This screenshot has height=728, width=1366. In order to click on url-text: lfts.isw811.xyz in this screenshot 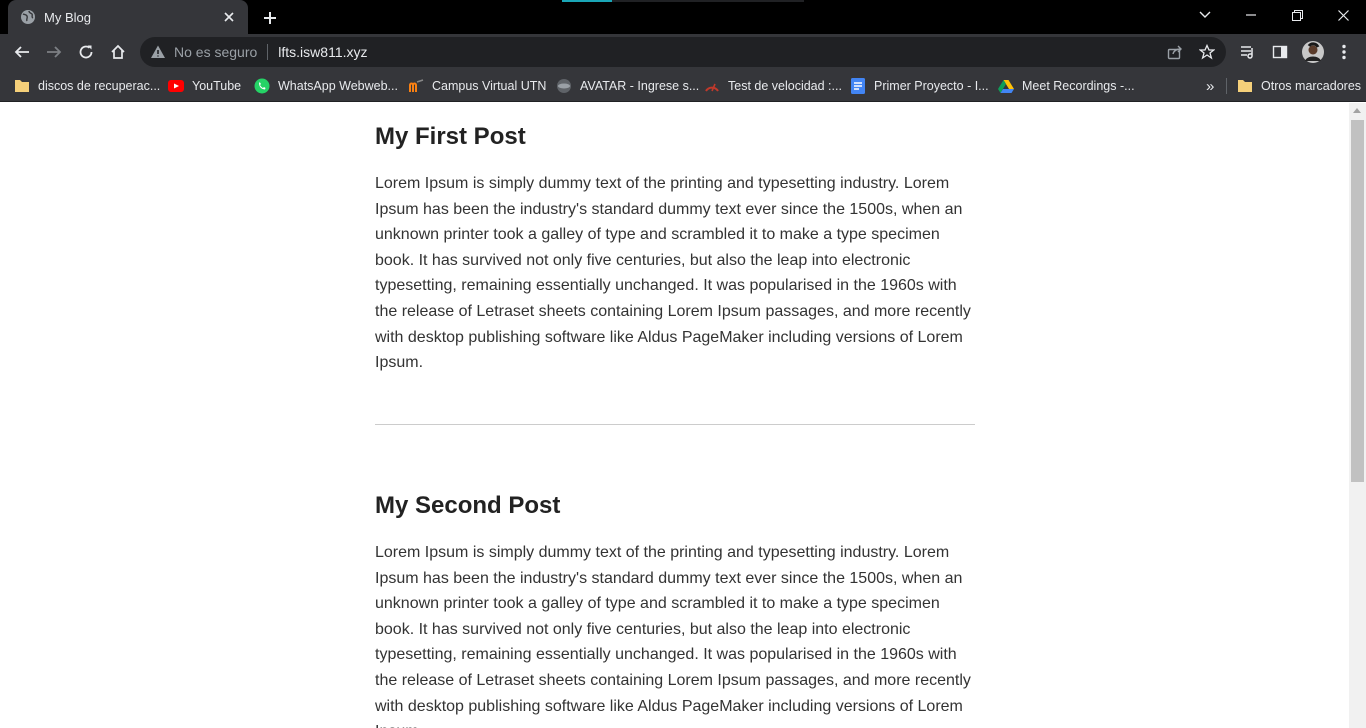, I will do `click(322, 52)`.